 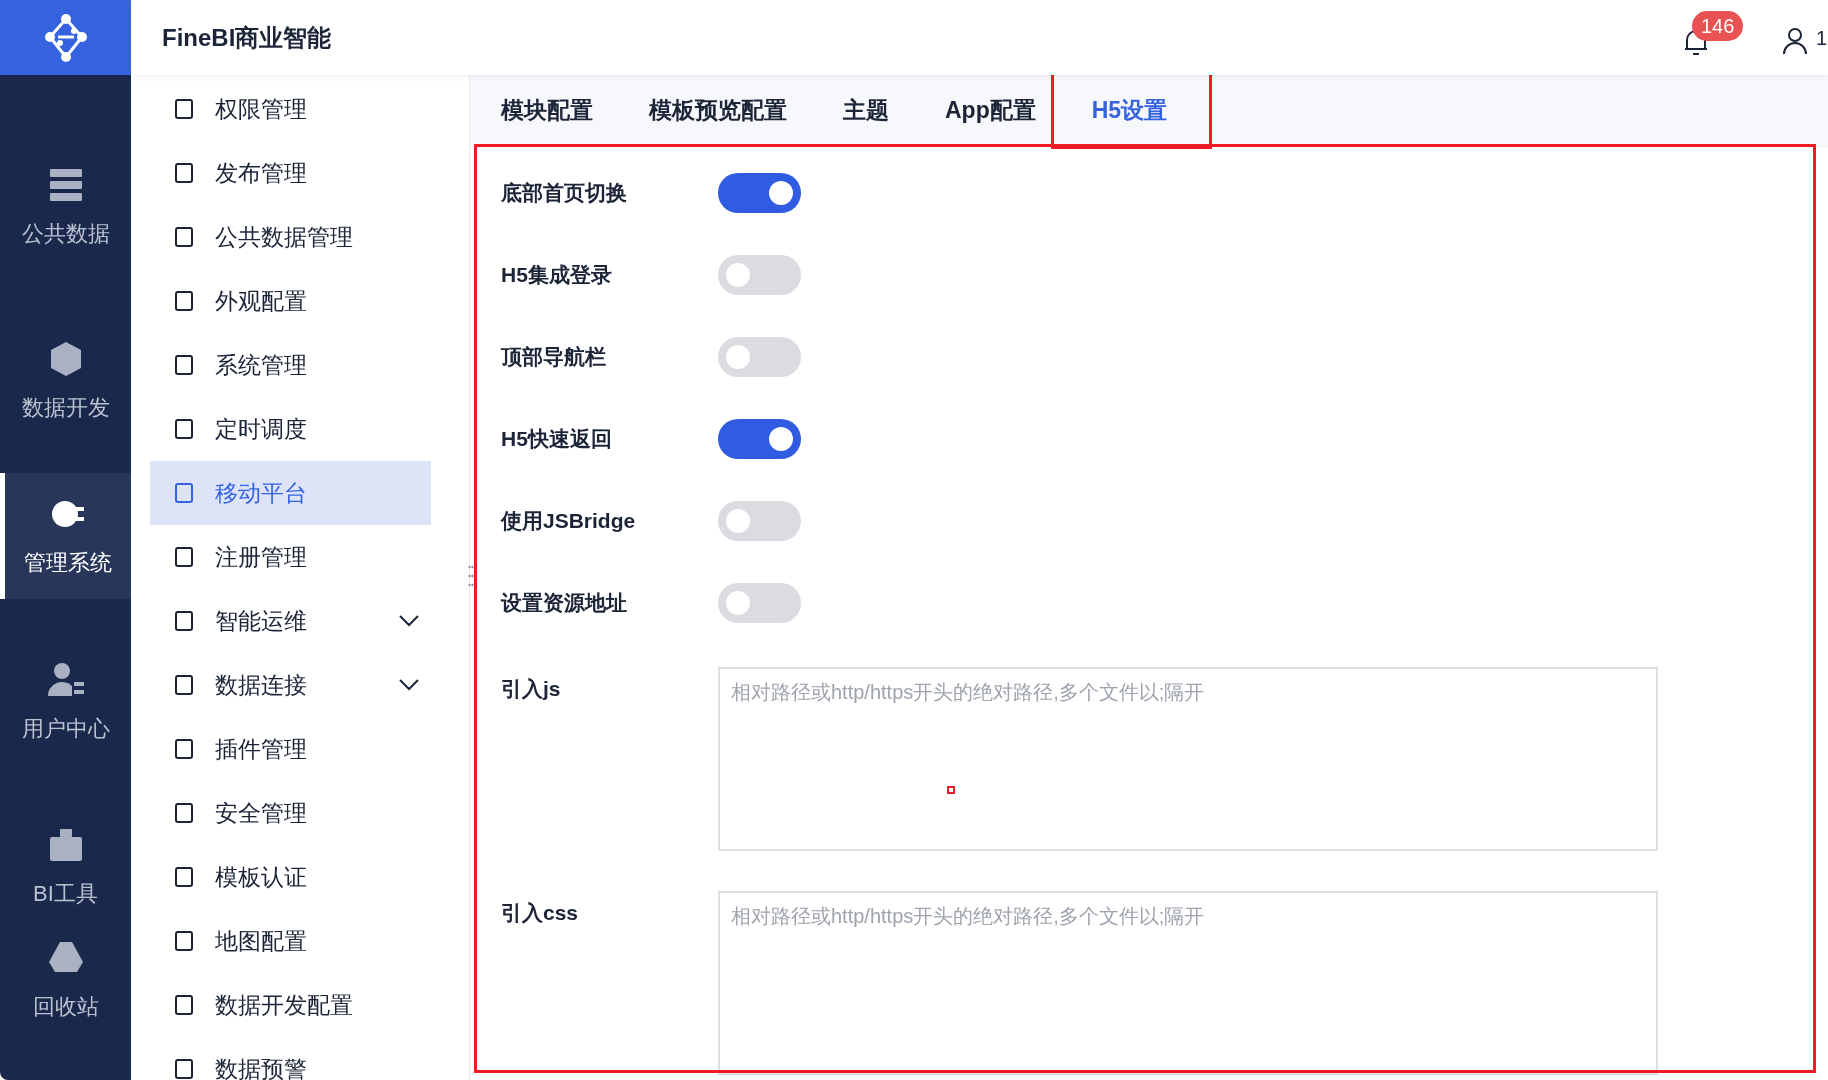 What do you see at coordinates (471, 576) in the screenshot?
I see `resize-handle` at bounding box center [471, 576].